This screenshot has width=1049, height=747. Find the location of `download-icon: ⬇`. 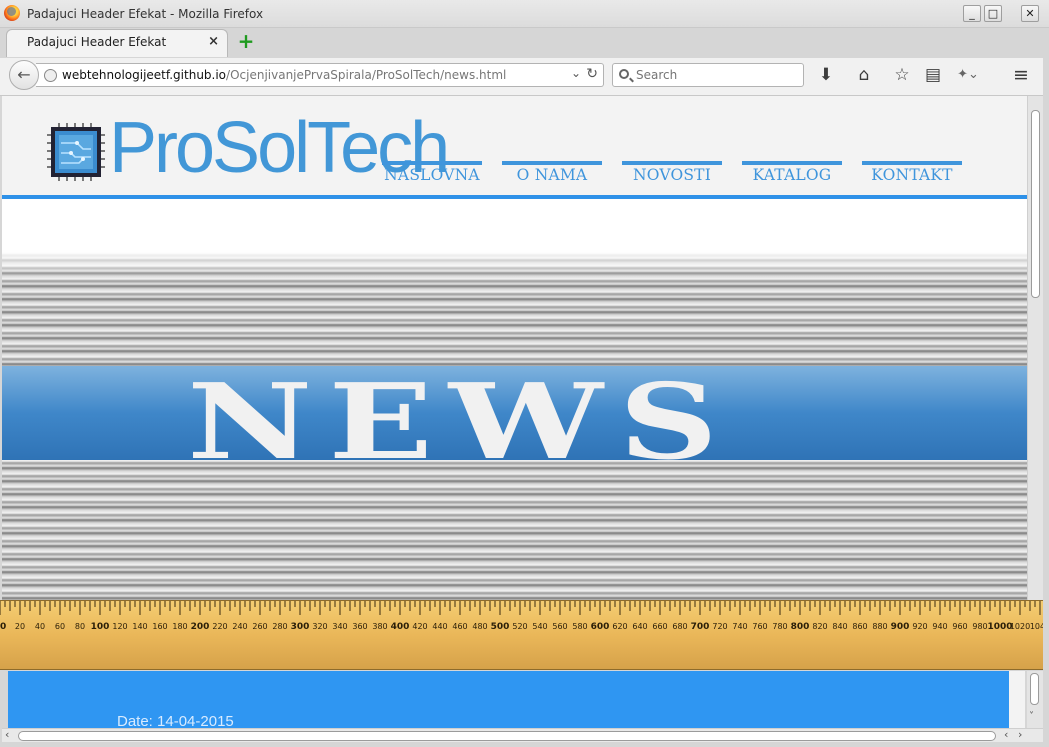

download-icon: ⬇ is located at coordinates (826, 76).